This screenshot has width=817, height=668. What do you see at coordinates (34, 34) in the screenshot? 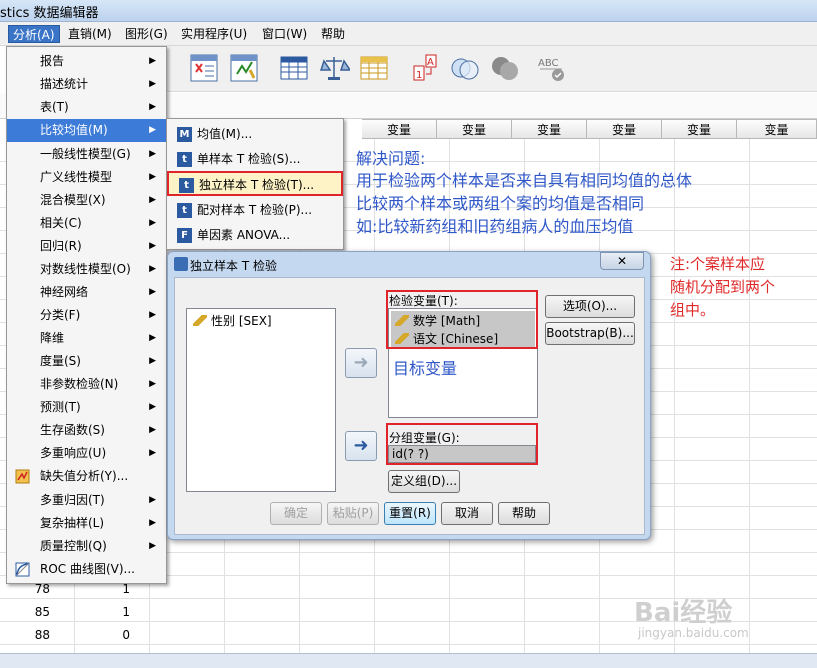
I see `menu-analyze: 分析(A)` at bounding box center [34, 34].